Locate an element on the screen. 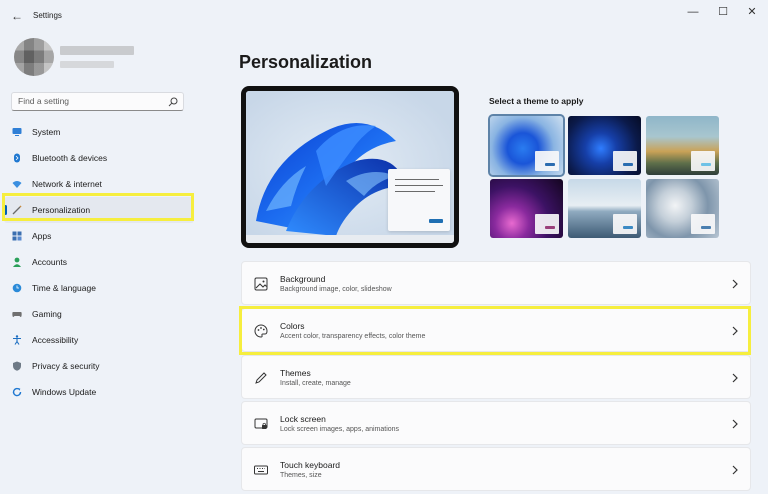 The height and width of the screenshot is (494, 768). close-button: ✕ is located at coordinates (752, 12).